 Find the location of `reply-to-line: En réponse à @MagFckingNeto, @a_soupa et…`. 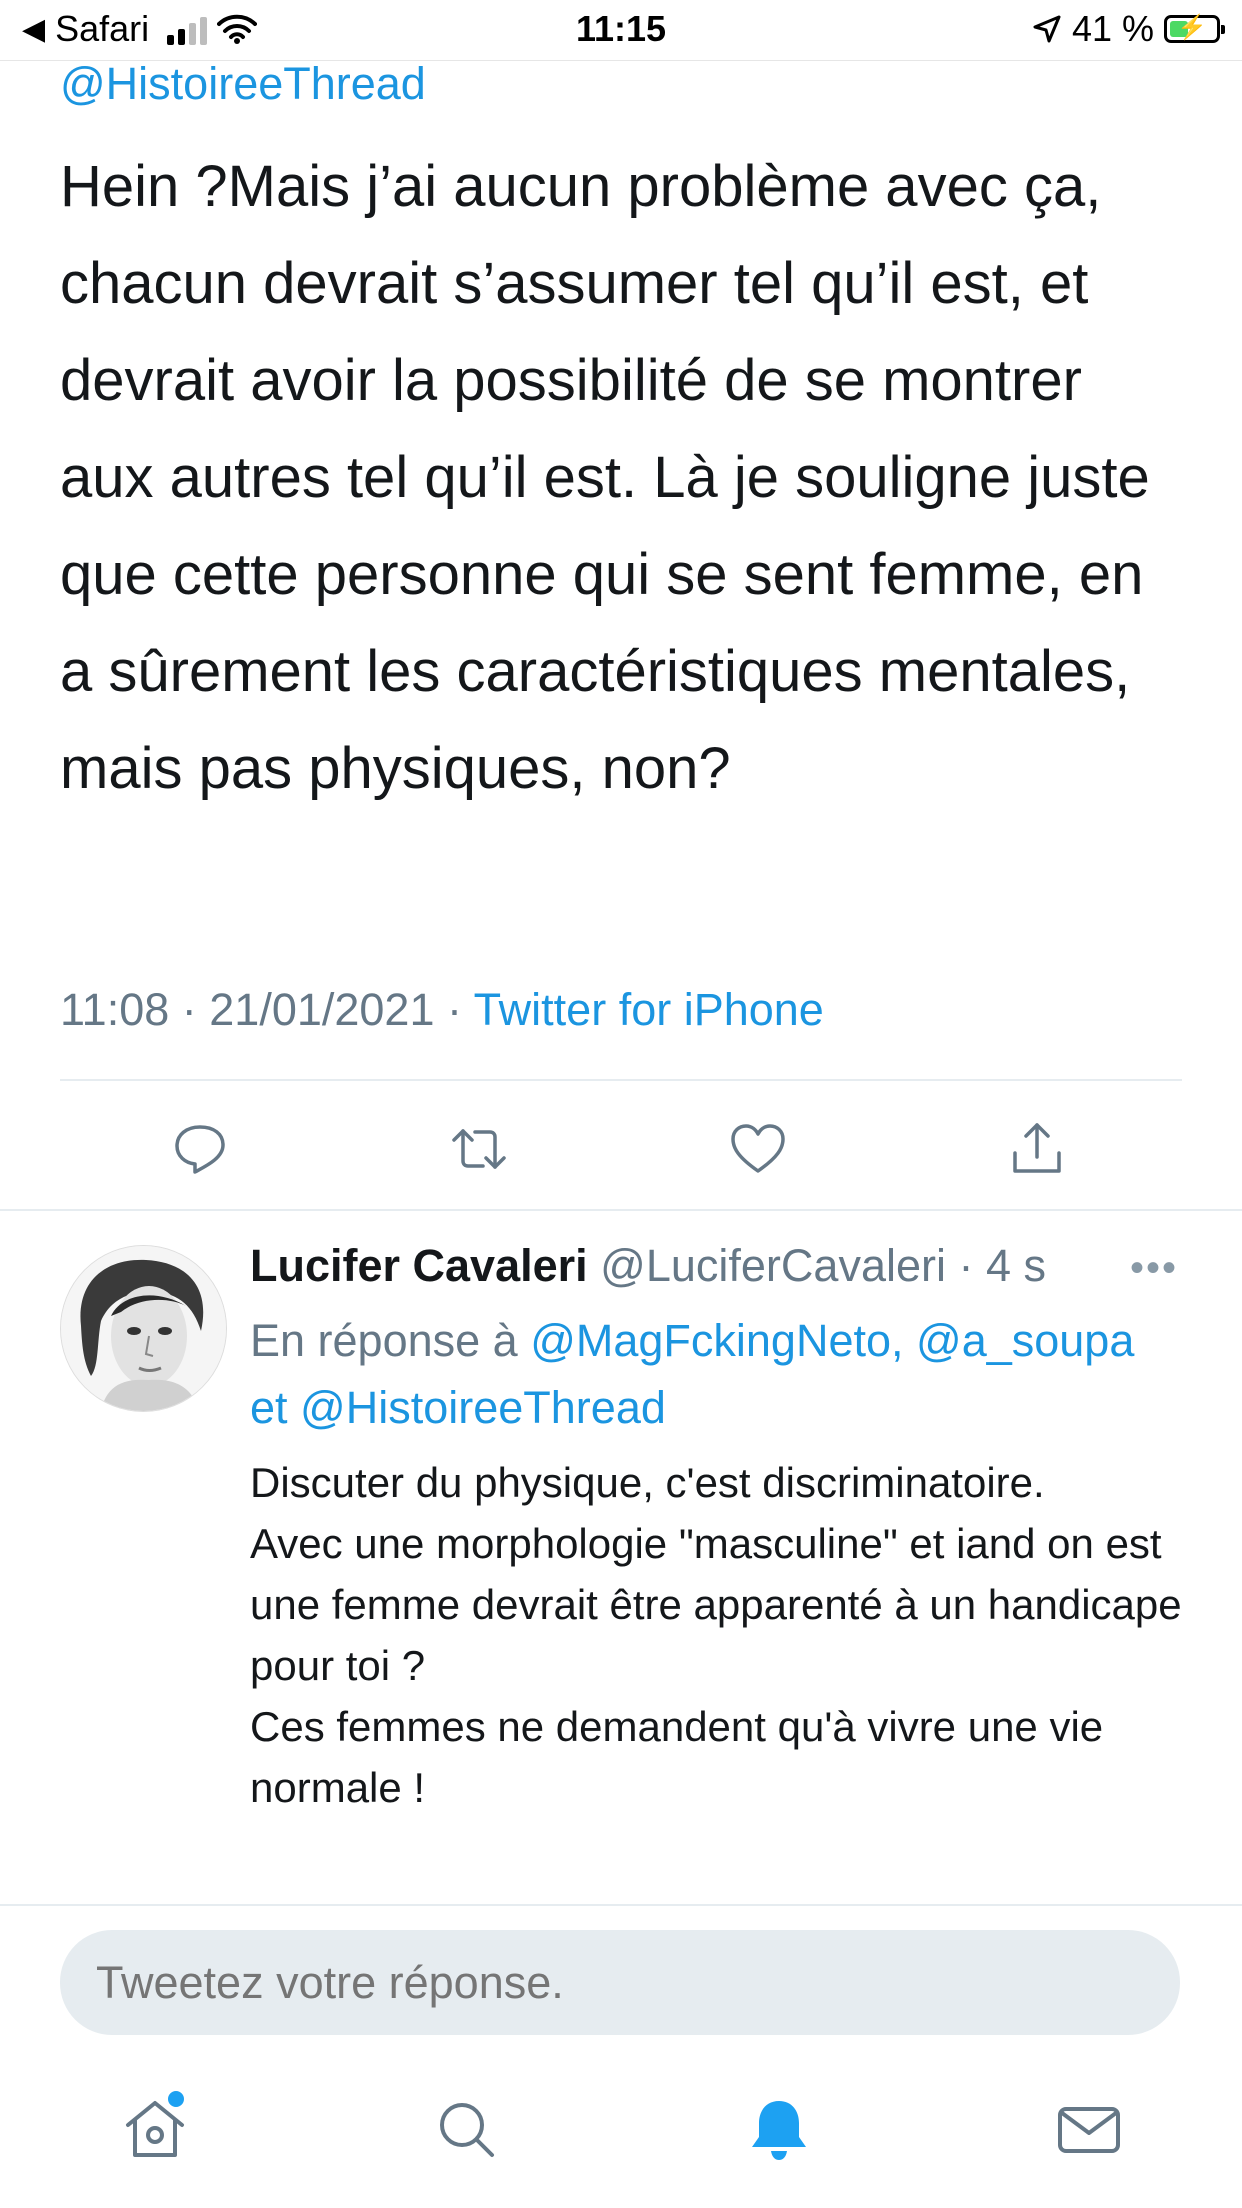

reply-to-line: En réponse à @MagFckingNeto, @a_soupa et… is located at coordinates (725, 1374).